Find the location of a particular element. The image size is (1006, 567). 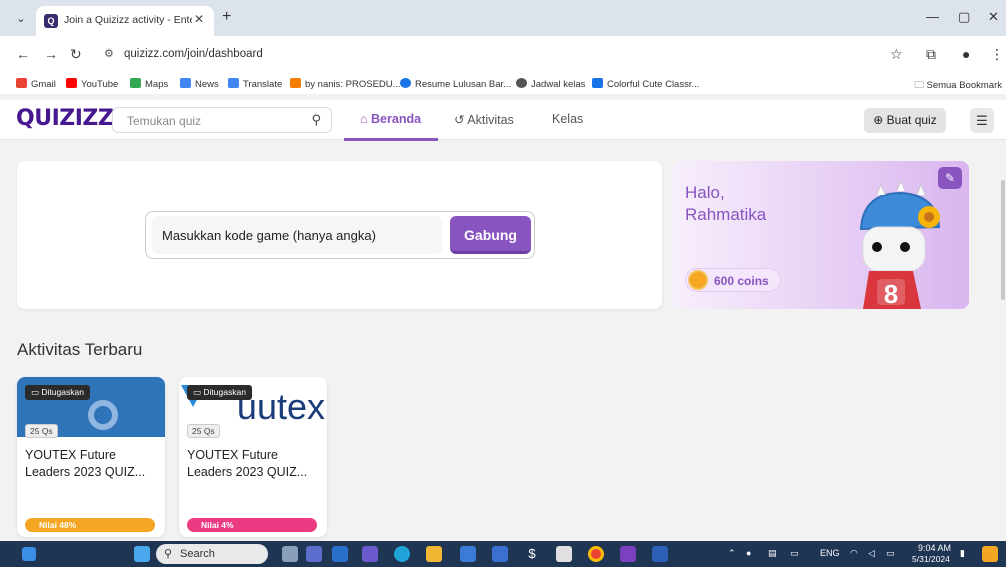

jersey-number: 8 is located at coordinates (891, 294).